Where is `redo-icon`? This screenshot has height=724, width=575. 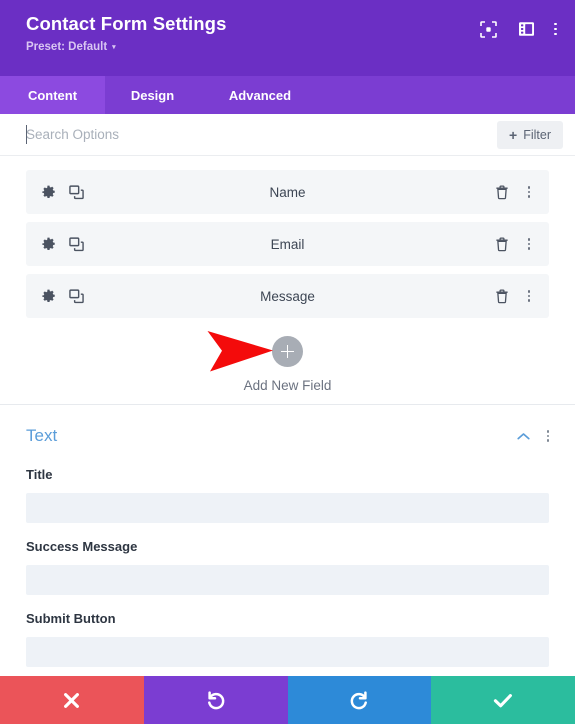 redo-icon is located at coordinates (358, 699).